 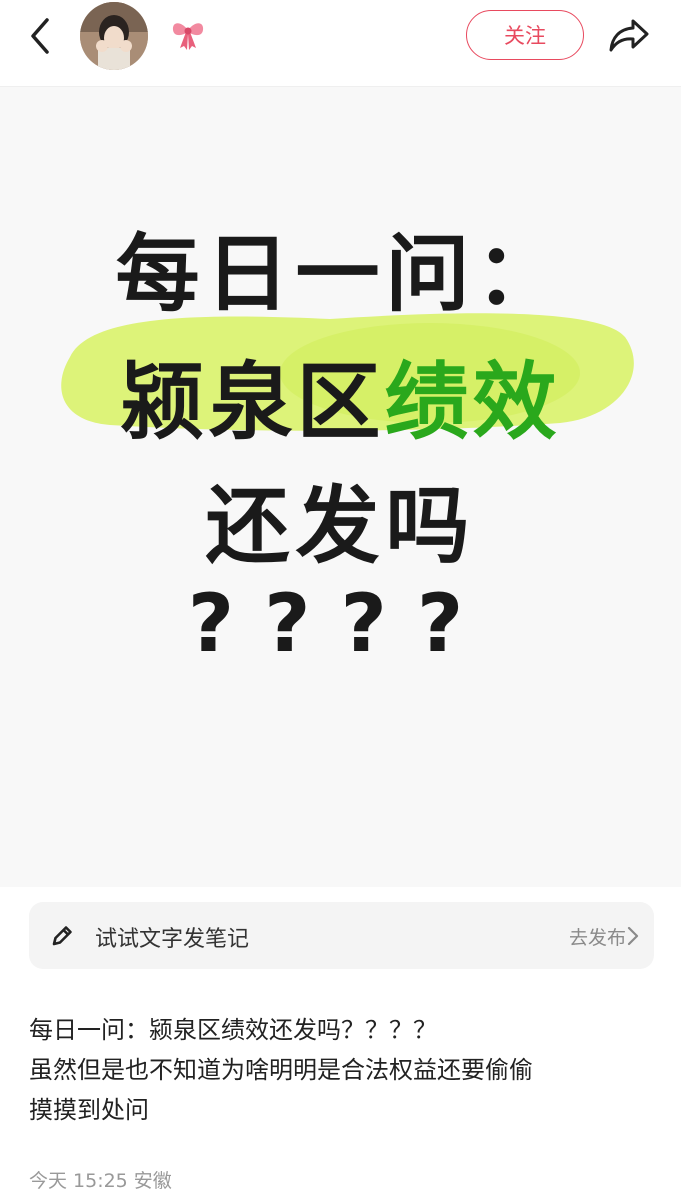 I want to click on caption-line-3: 摸摸到处问, so click(x=89, y=1110).